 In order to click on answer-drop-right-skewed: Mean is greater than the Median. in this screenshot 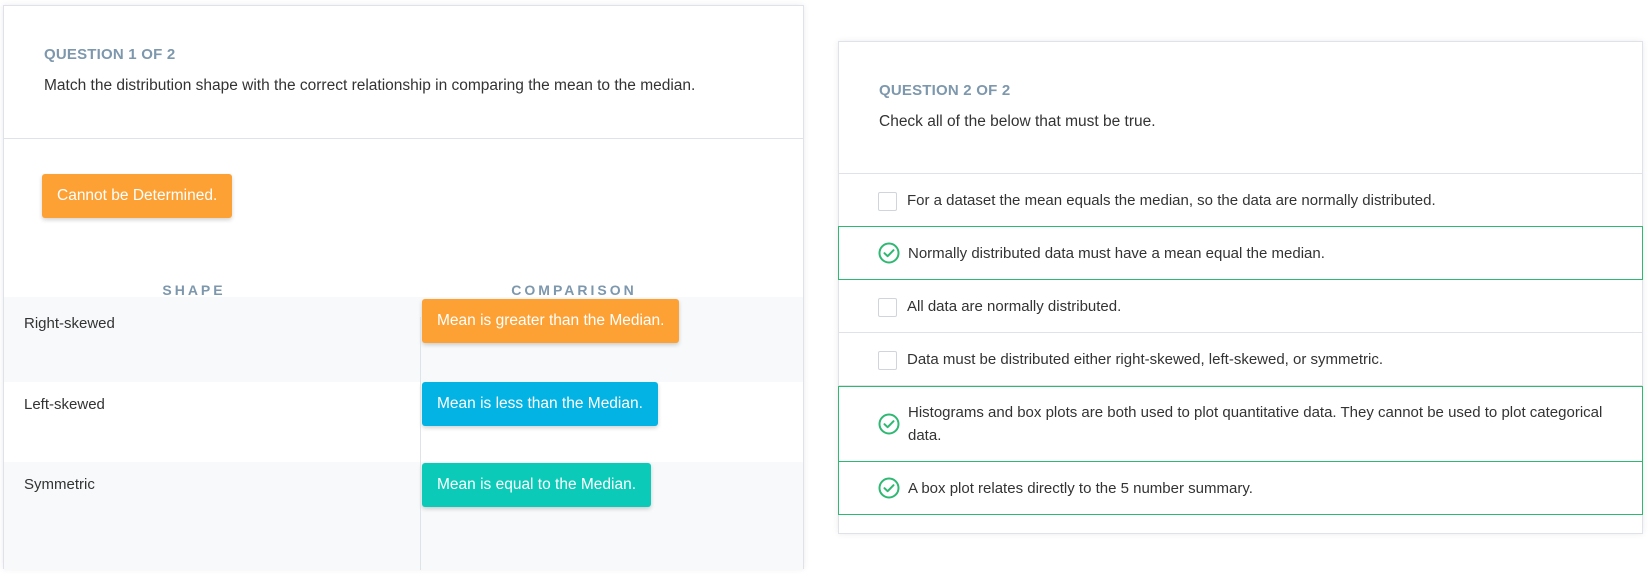, I will do `click(551, 321)`.